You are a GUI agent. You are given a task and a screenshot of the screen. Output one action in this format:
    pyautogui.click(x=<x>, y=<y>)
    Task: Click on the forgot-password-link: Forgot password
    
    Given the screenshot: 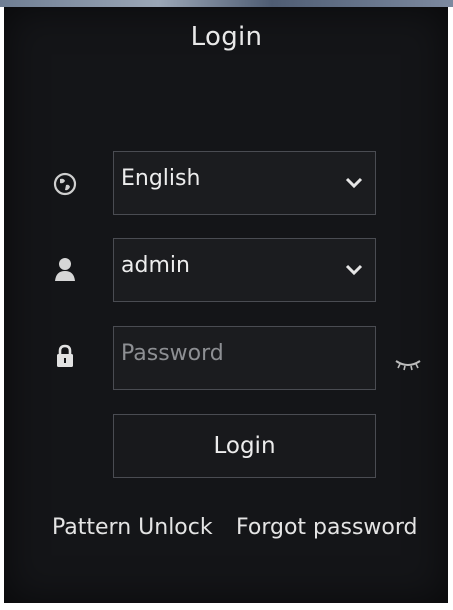 What is the action you would take?
    pyautogui.click(x=326, y=527)
    